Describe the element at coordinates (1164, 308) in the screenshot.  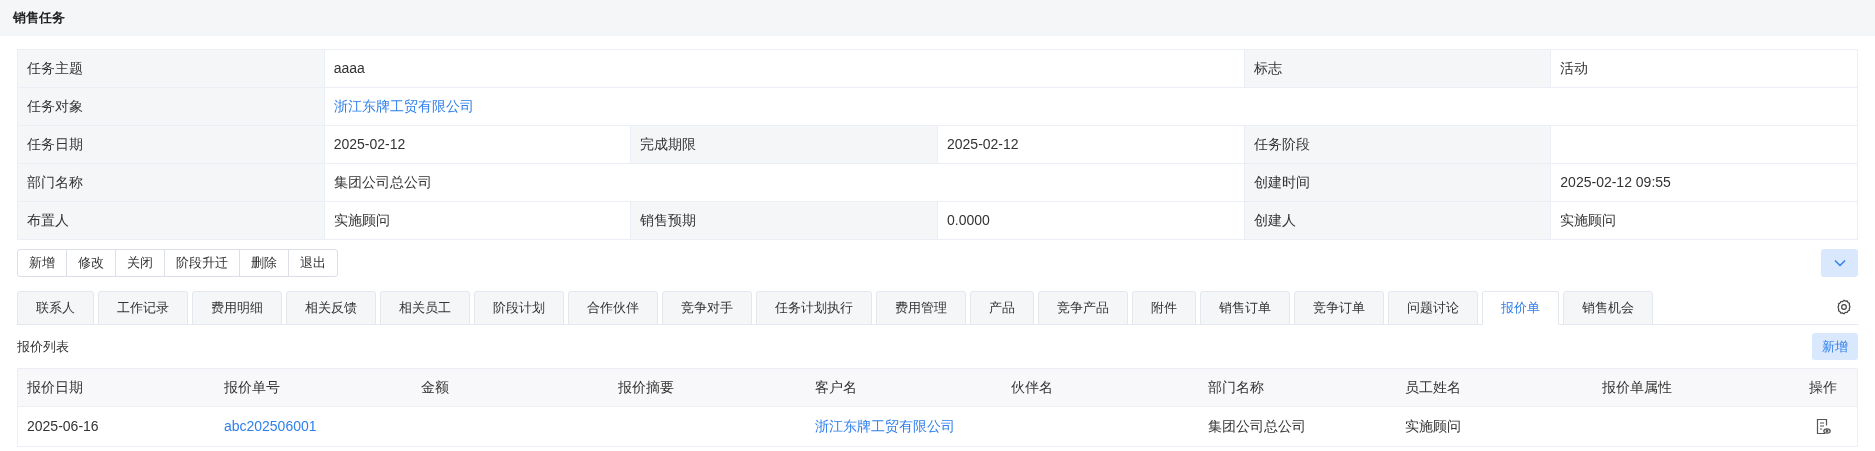
I see `tab: 附件` at that location.